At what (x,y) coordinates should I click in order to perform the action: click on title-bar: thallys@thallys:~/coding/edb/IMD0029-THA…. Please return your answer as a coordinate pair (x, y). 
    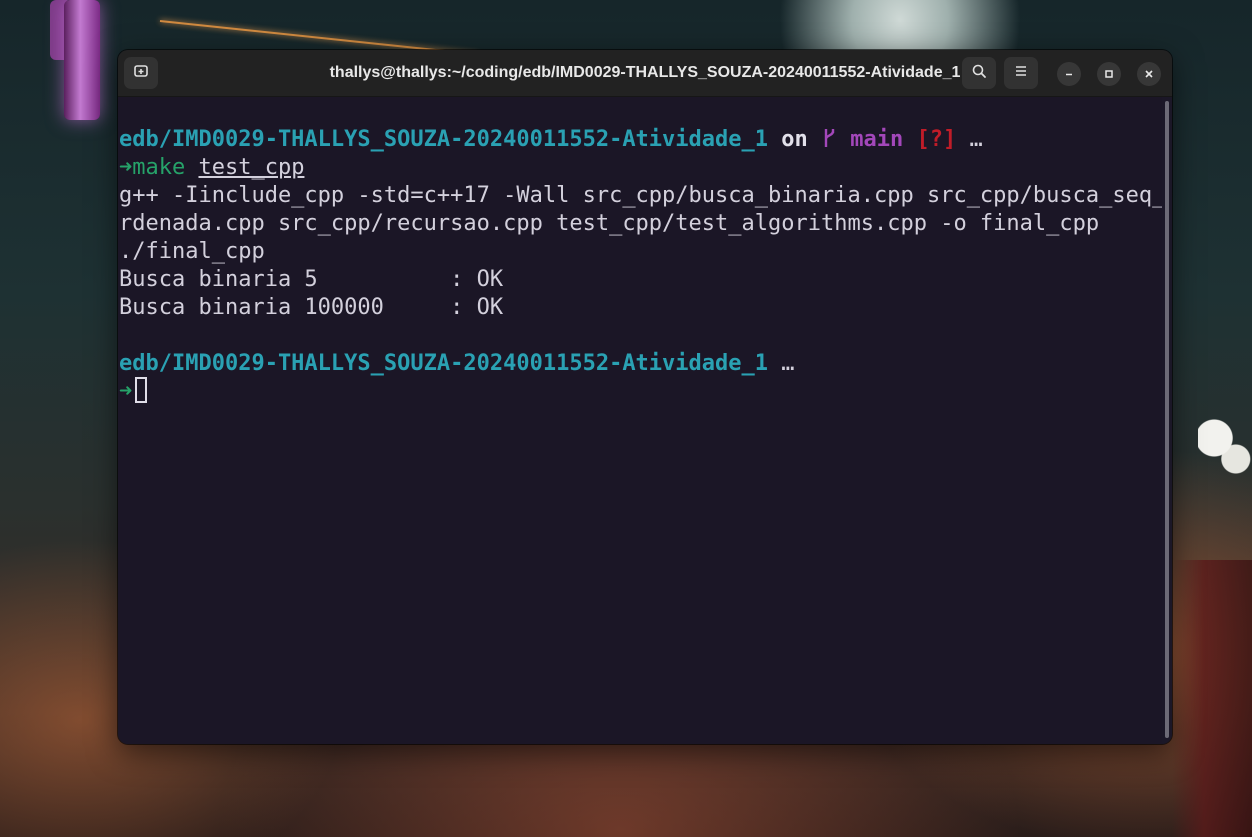
    Looking at the image, I should click on (645, 73).